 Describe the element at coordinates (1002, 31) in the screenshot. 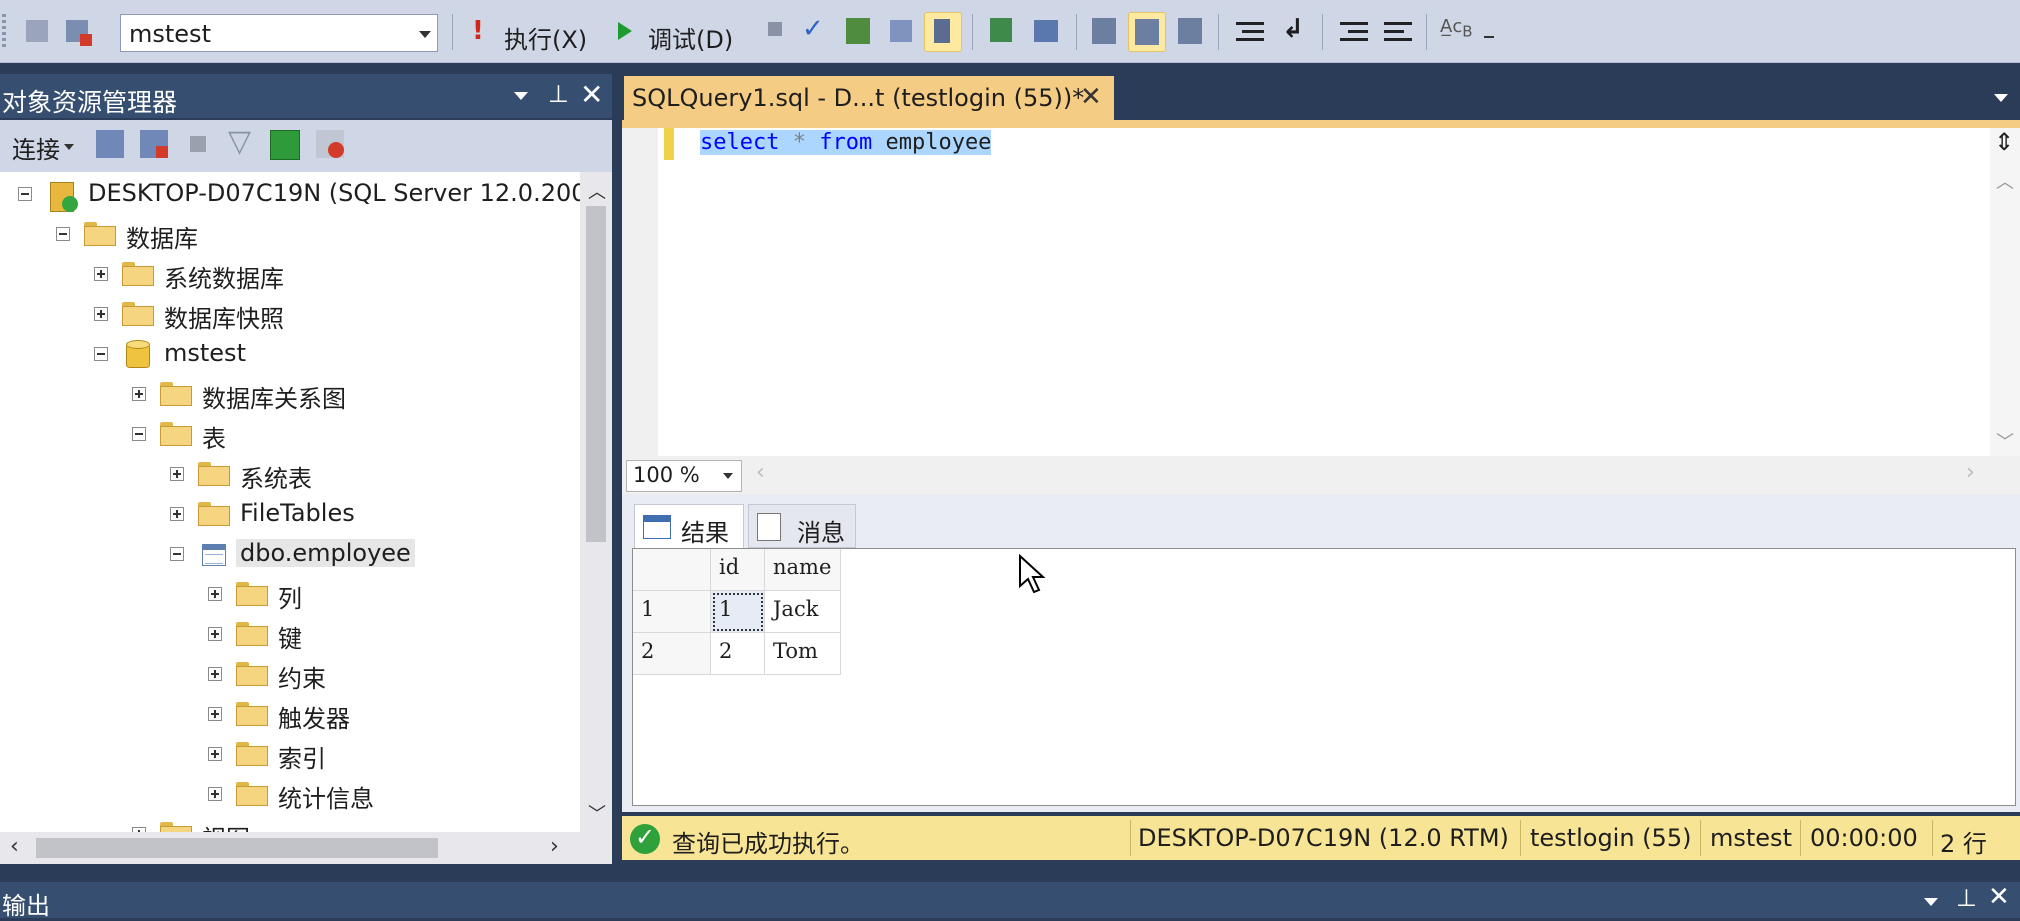

I see `include-plan-icon` at that location.